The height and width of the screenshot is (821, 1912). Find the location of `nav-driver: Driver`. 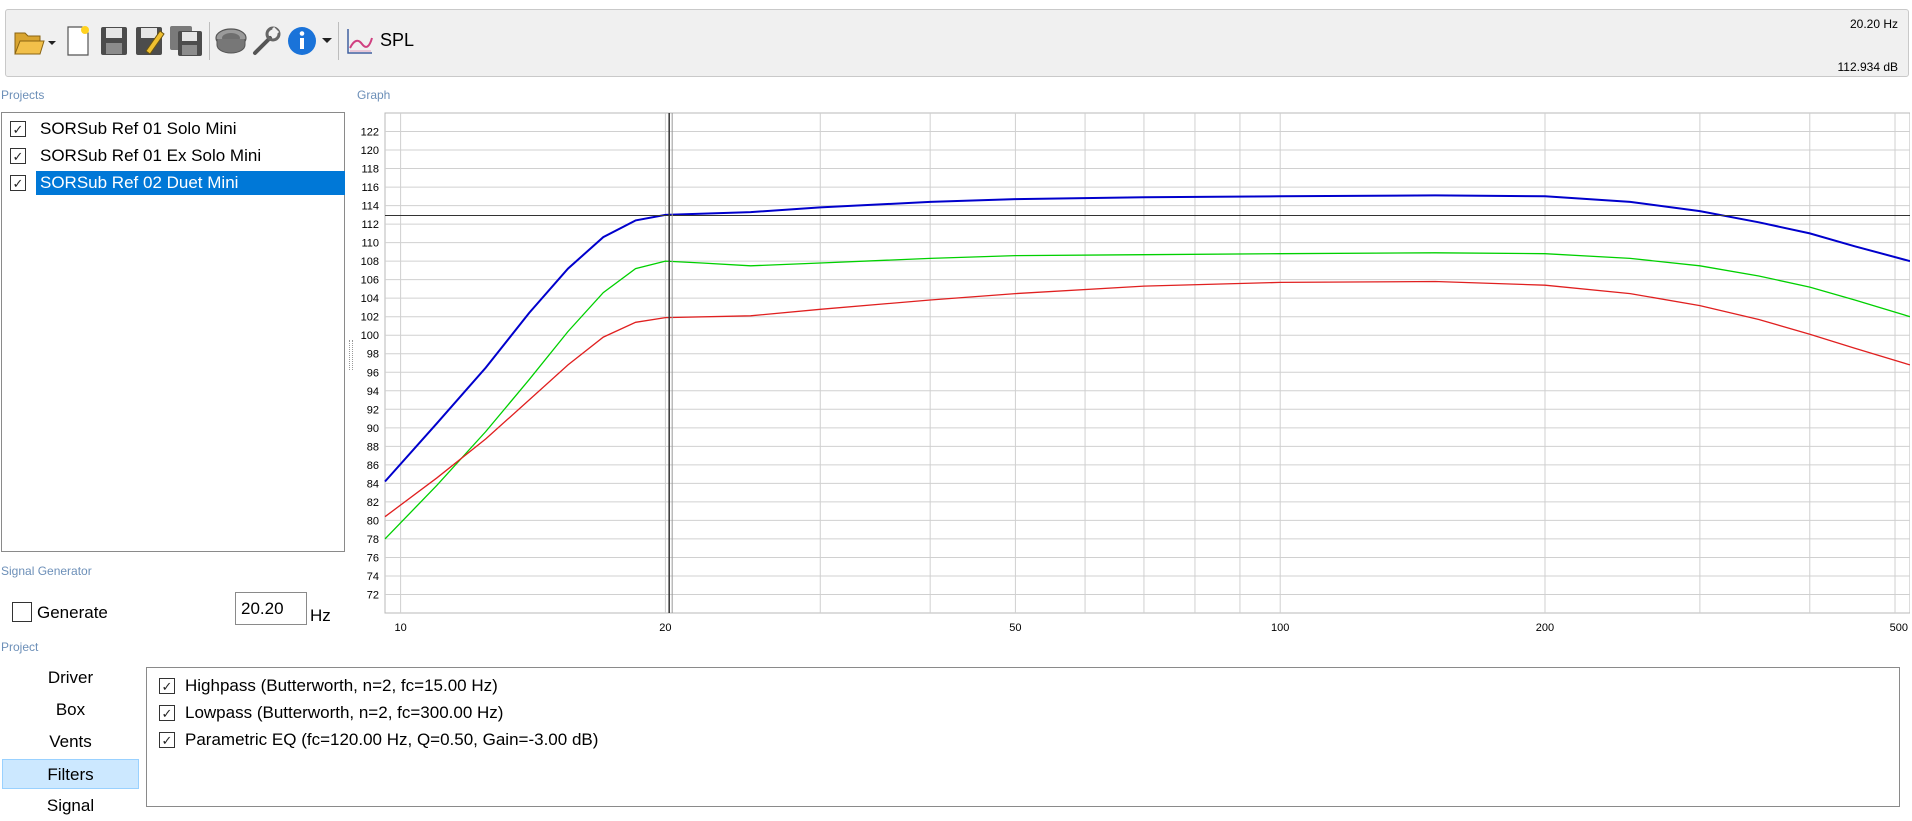

nav-driver: Driver is located at coordinates (70, 678).